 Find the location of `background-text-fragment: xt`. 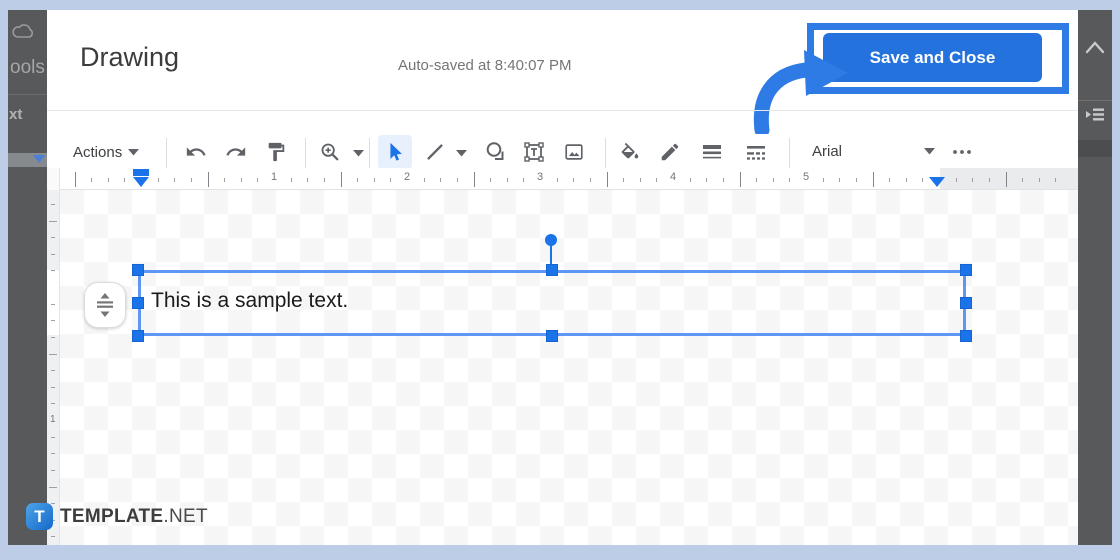

background-text-fragment: xt is located at coordinates (16, 114).